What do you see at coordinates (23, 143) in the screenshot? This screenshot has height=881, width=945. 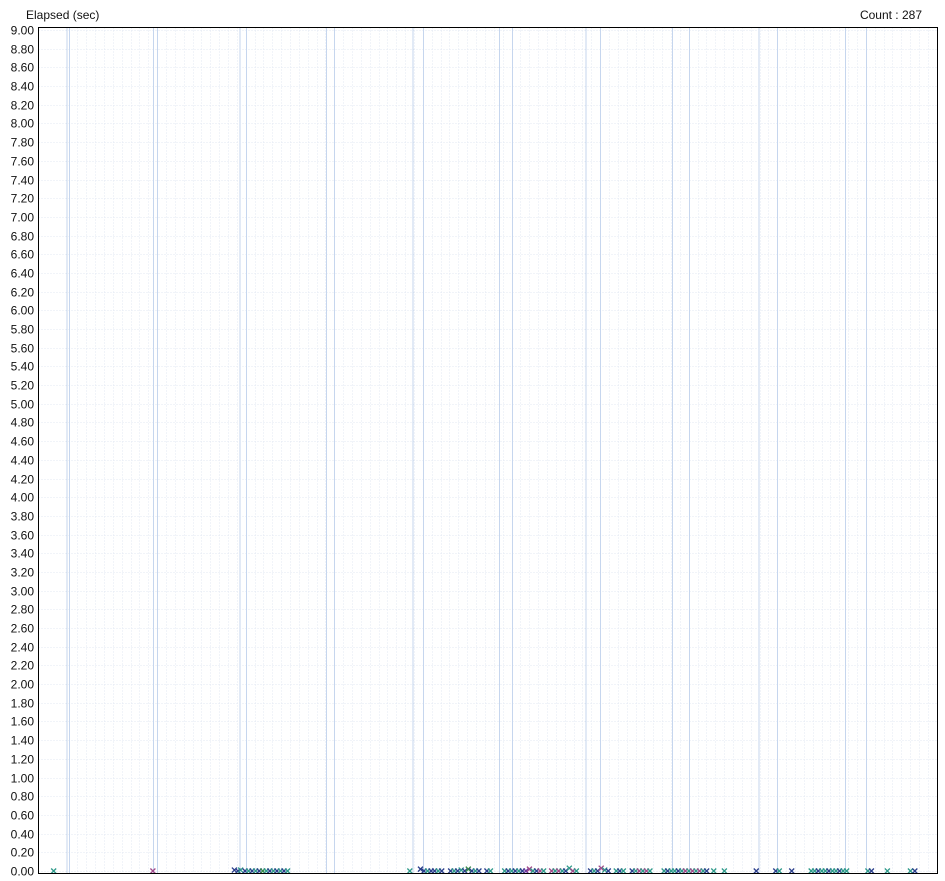 I see `y-tick-label: 7.80` at bounding box center [23, 143].